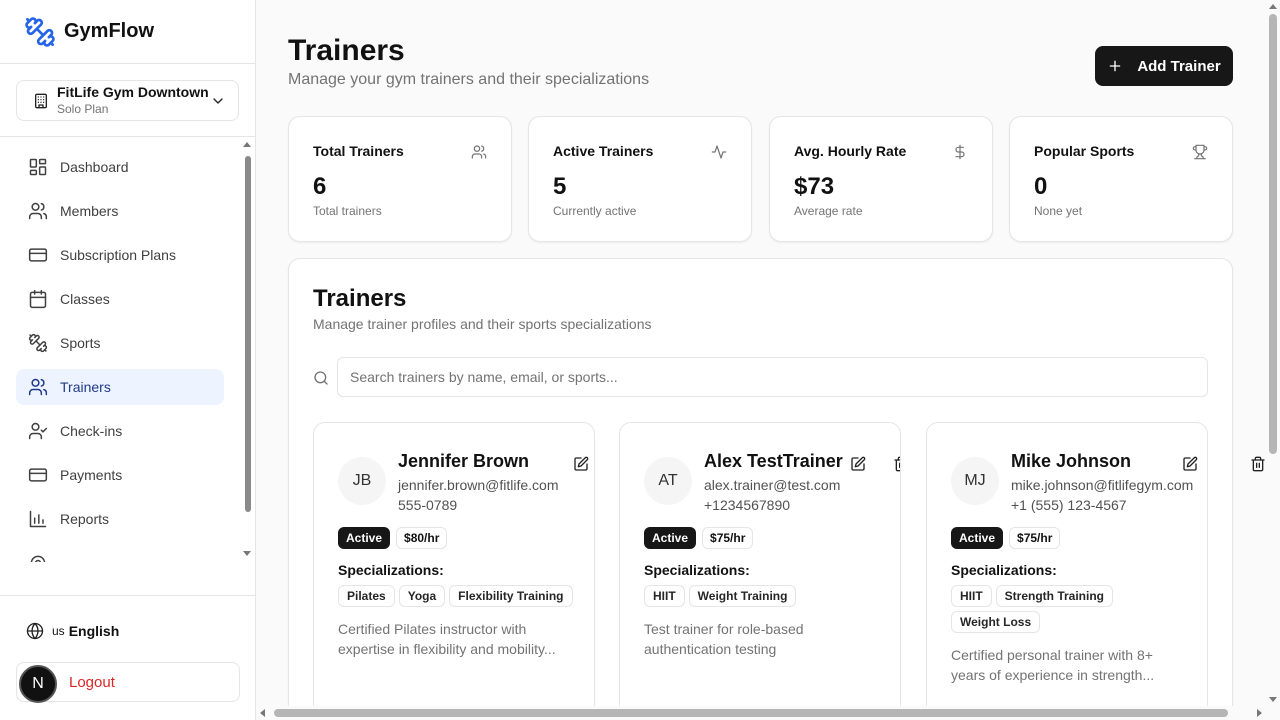  Describe the element at coordinates (1035, 538) in the screenshot. I see `rate-badge: $75/hr` at that location.